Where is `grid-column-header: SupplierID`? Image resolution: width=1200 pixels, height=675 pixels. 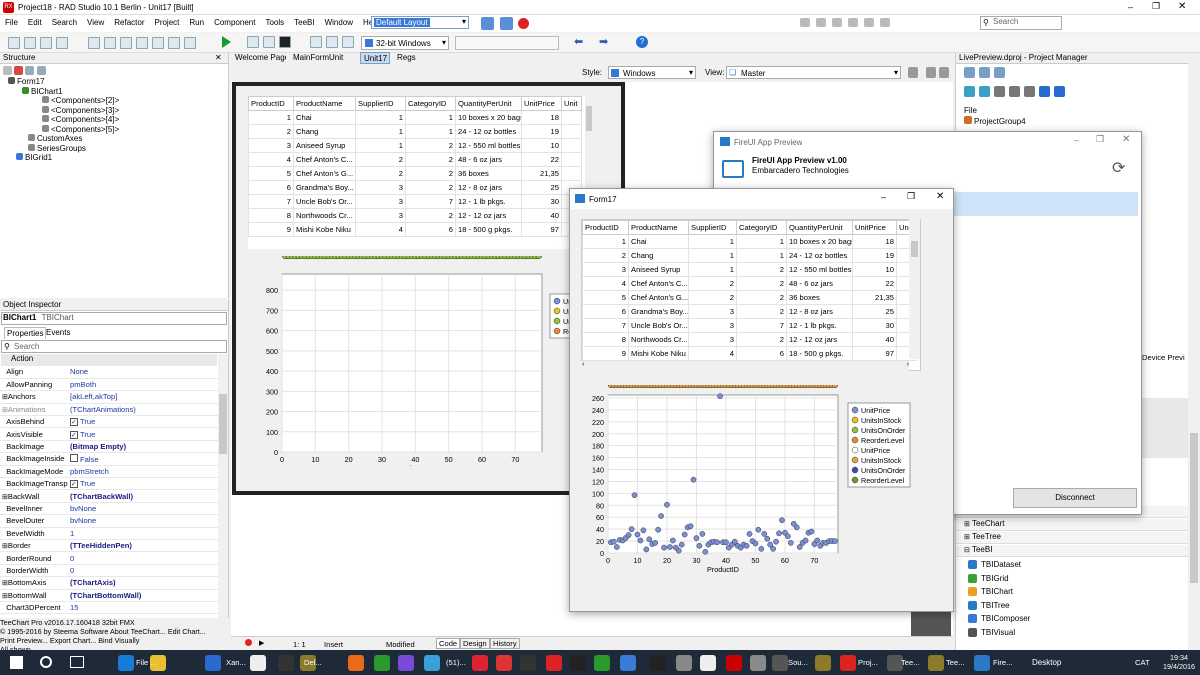
grid-column-header: SupplierID is located at coordinates (712, 227).